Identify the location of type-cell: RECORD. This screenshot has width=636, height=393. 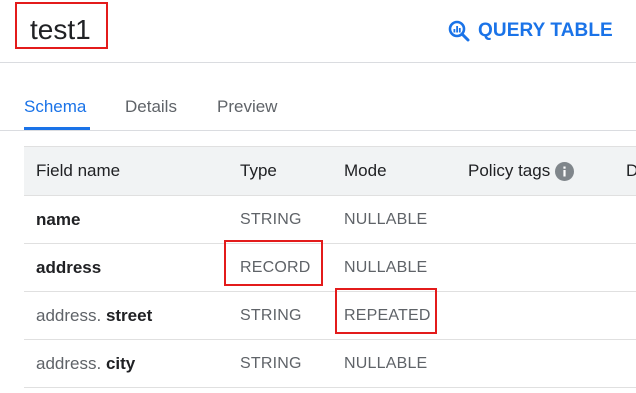
(275, 267).